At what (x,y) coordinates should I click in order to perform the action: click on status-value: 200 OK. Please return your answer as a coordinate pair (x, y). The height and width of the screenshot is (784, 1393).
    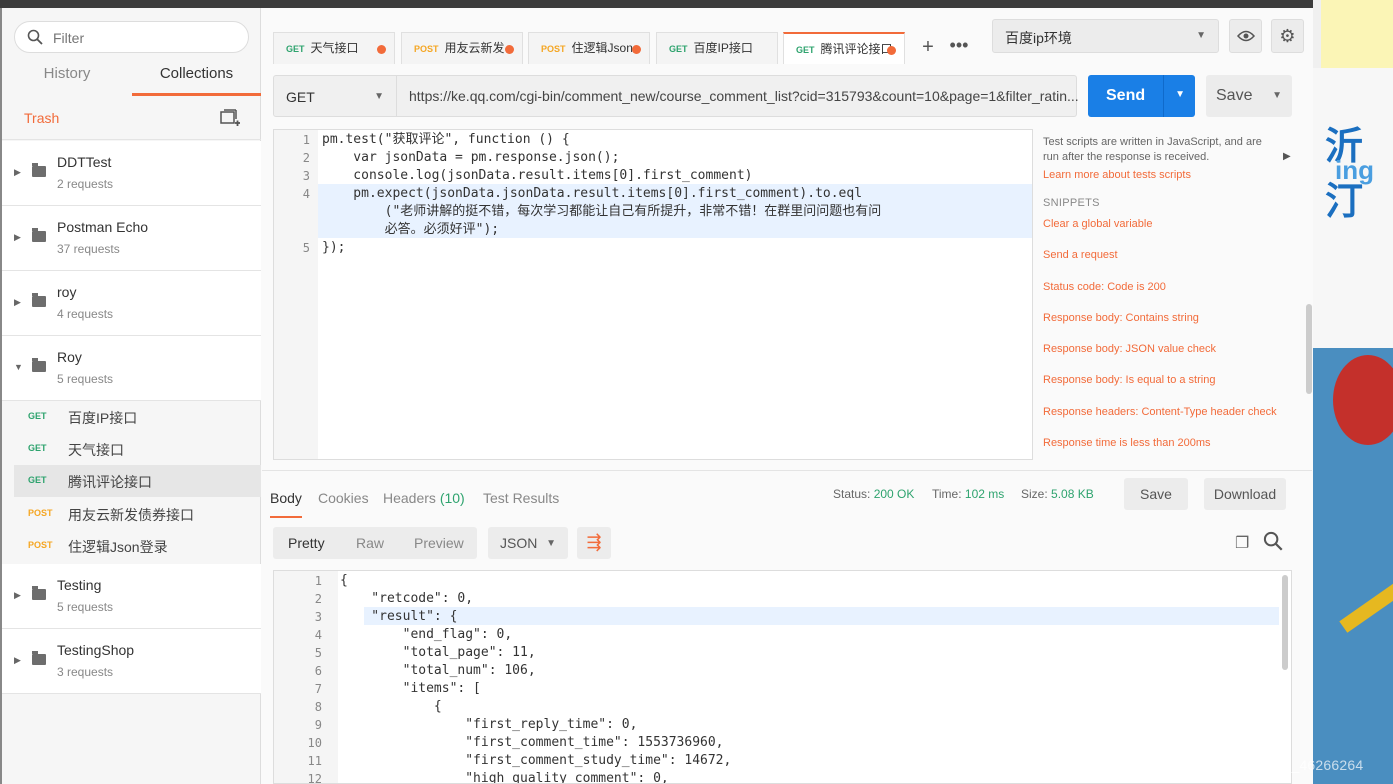
    Looking at the image, I should click on (894, 494).